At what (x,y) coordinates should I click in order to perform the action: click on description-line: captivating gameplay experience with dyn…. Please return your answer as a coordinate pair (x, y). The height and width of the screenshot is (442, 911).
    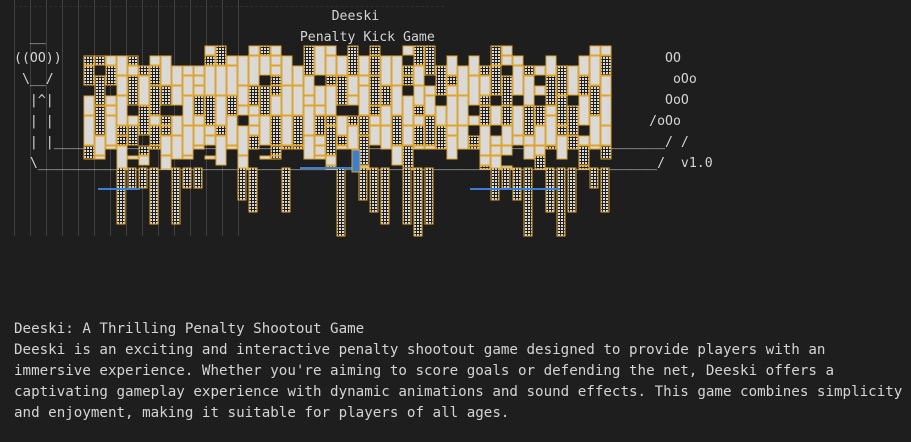
    Looking at the image, I should click on (458, 392).